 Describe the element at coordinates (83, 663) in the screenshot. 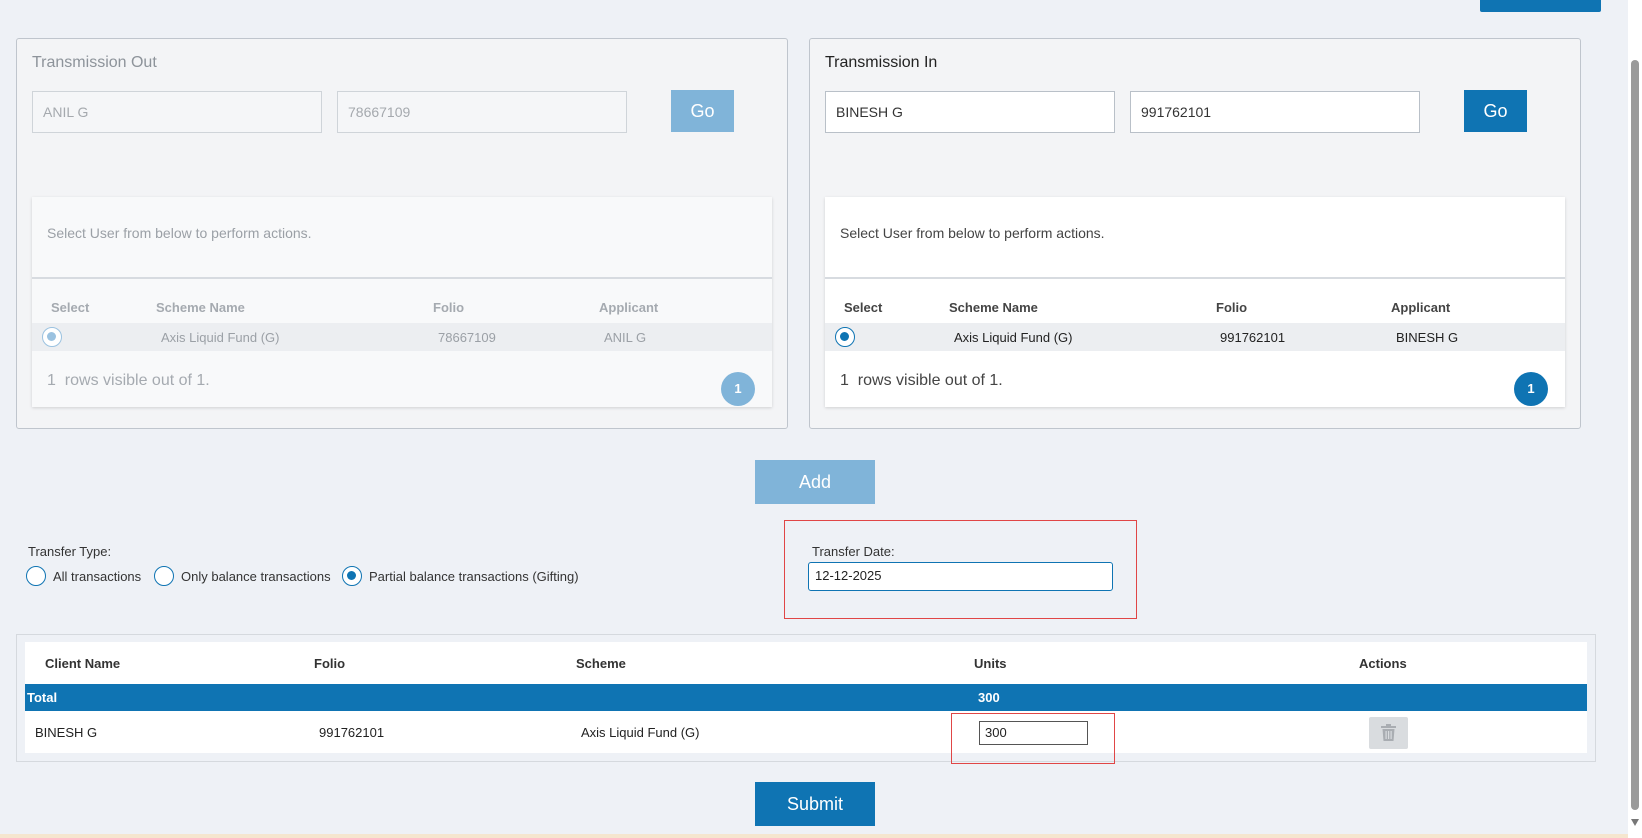

I see `col-client-name: Client Name` at that location.